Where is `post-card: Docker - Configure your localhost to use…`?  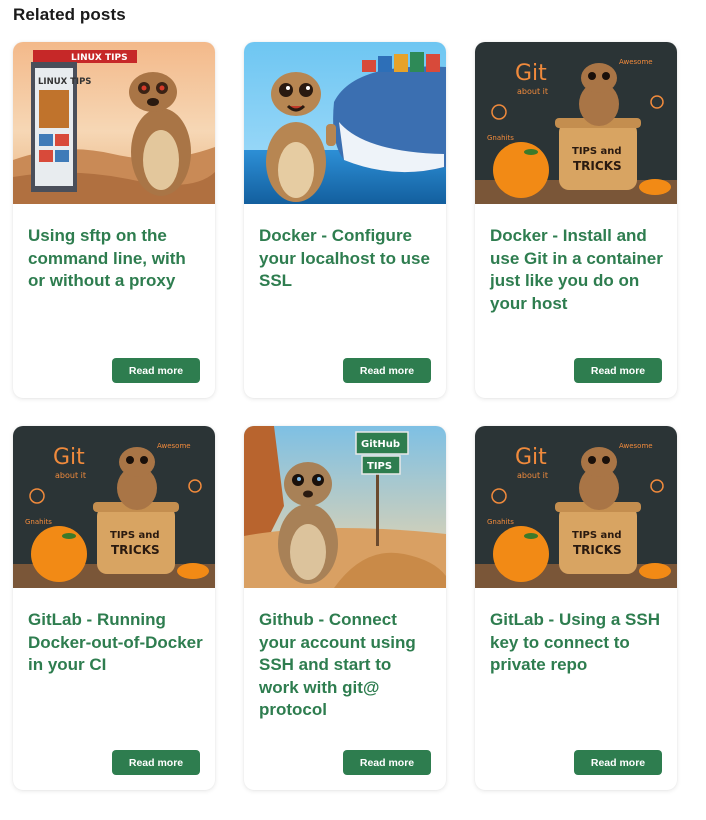
post-card: Docker - Configure your localhost to use… is located at coordinates (345, 220).